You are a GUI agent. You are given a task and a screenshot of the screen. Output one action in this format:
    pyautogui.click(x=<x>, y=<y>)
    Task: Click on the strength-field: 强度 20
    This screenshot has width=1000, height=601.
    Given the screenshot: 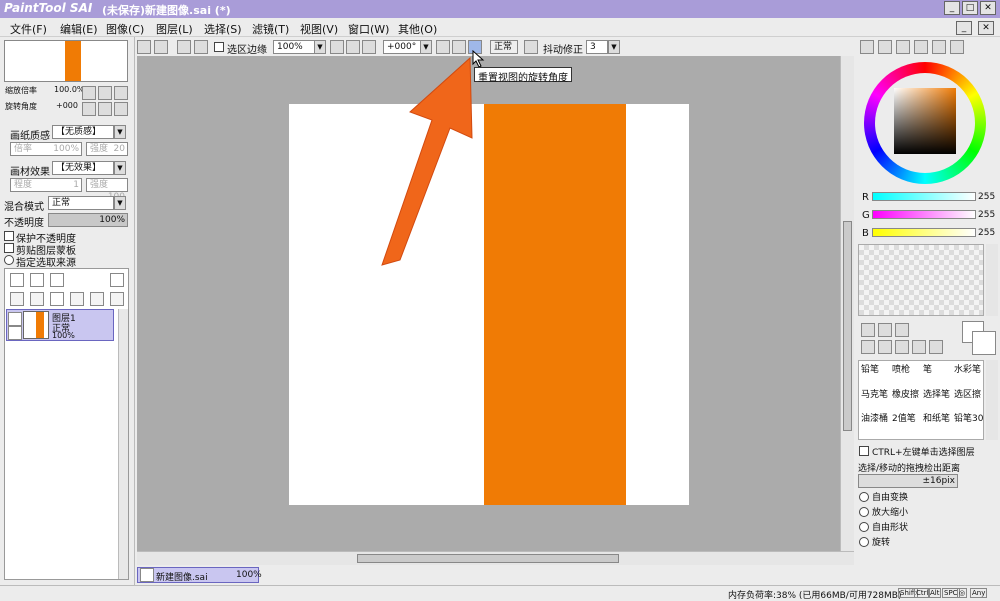 What is the action you would take?
    pyautogui.click(x=107, y=149)
    